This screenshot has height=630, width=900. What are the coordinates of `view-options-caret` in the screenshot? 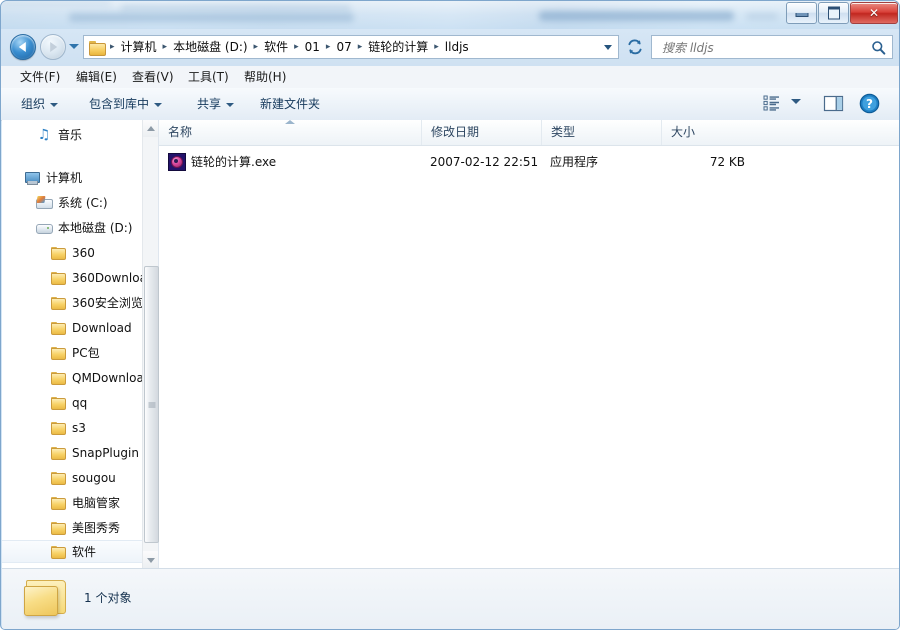 It's located at (796, 101).